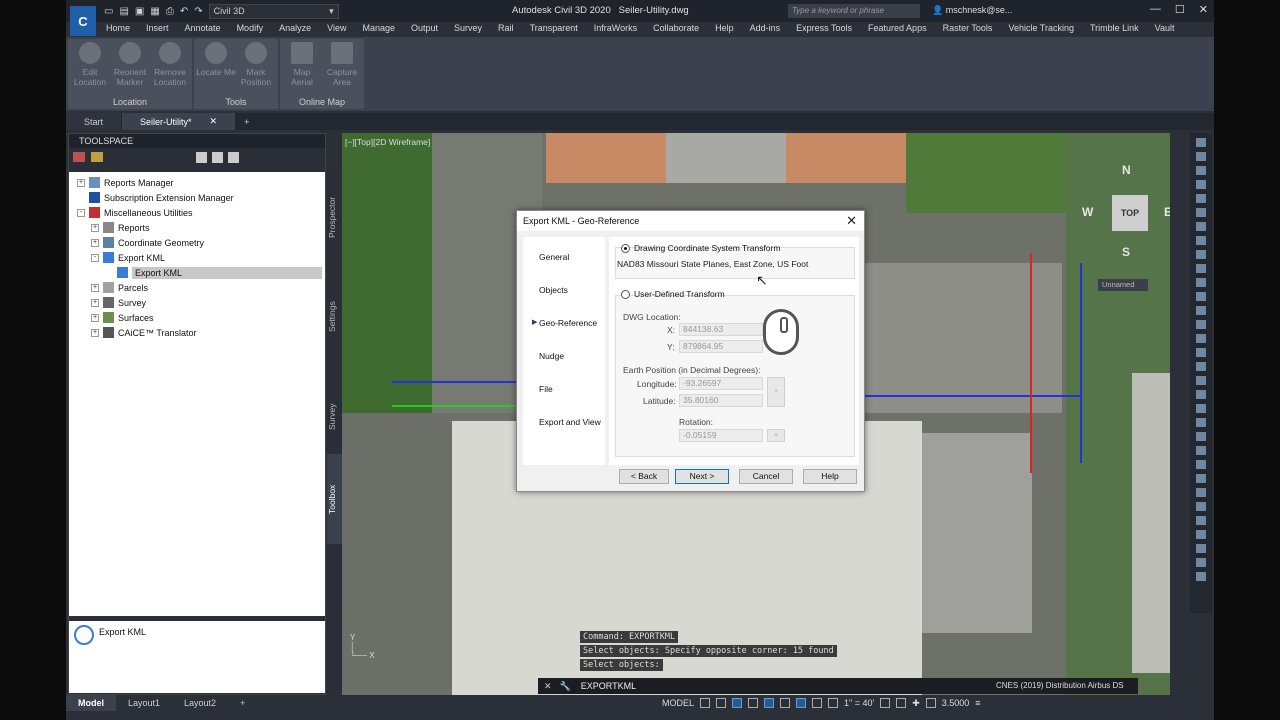 The height and width of the screenshot is (720, 1280). I want to click on tree-item: - Miscellaneous Utilities, so click(197, 212).